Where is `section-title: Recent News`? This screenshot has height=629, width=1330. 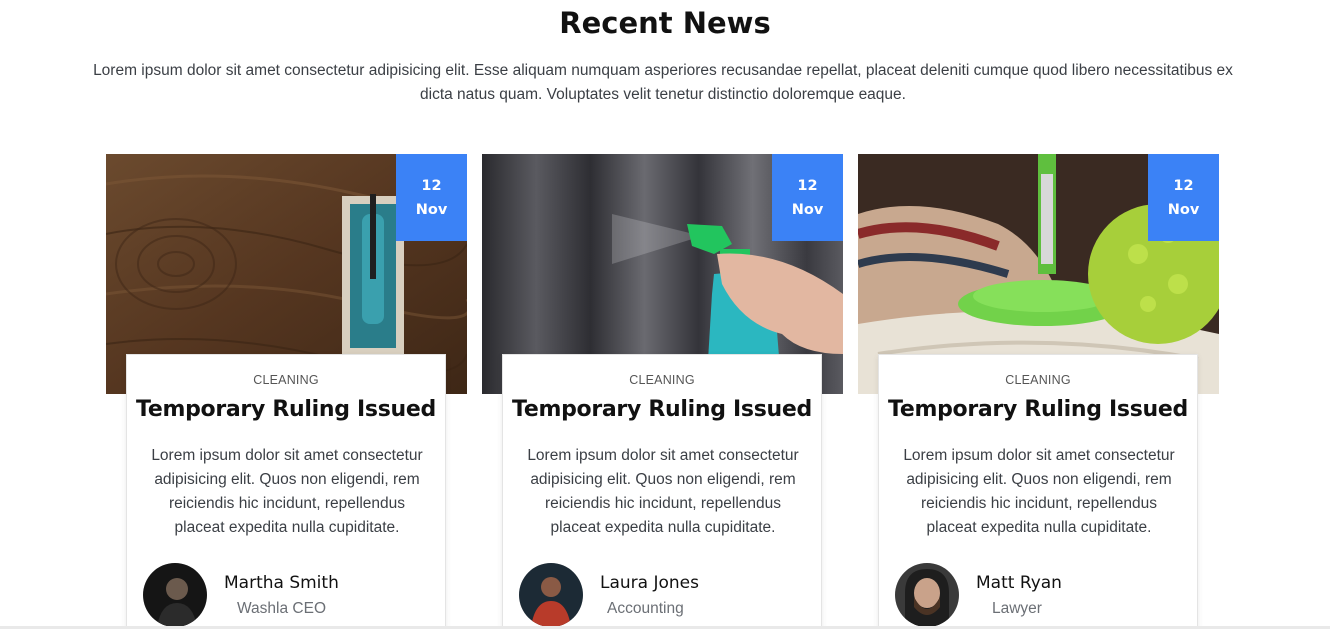 section-title: Recent News is located at coordinates (665, 23).